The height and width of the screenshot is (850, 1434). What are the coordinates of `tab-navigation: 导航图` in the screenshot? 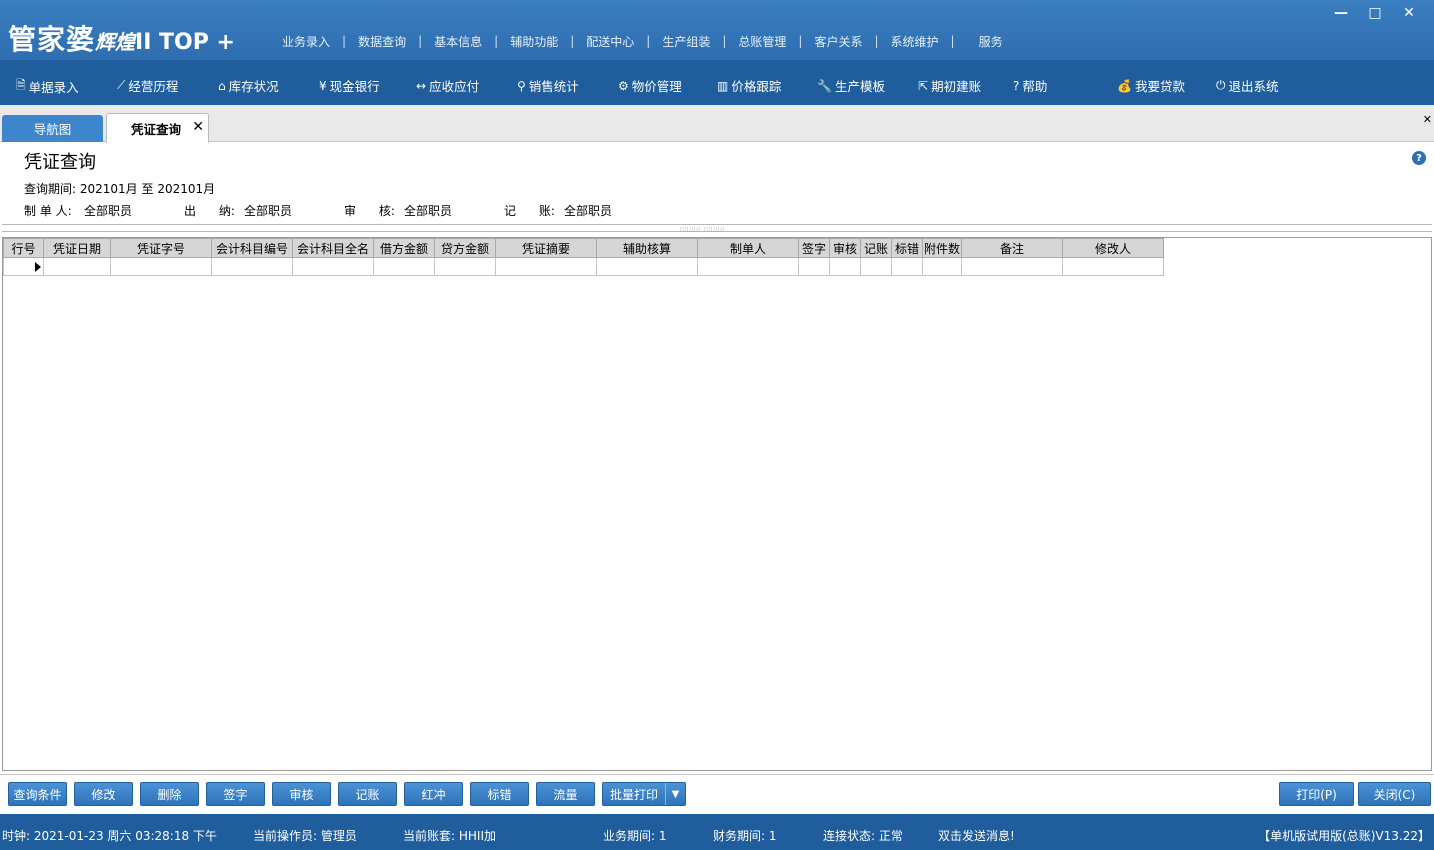 It's located at (52, 128).